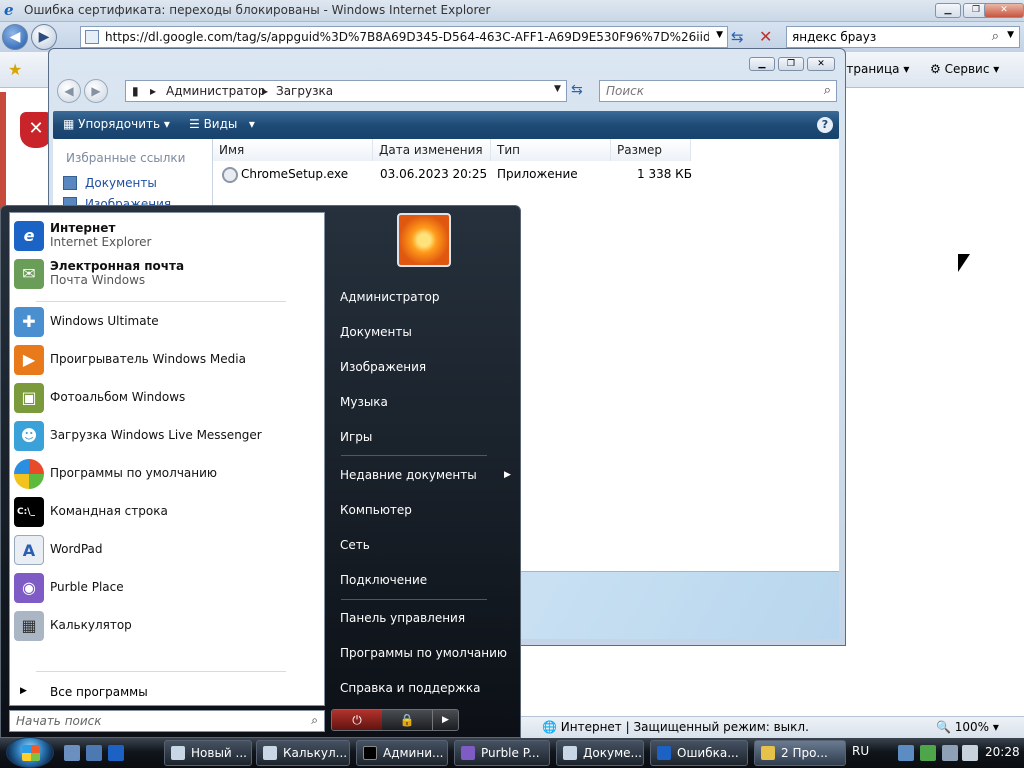 The image size is (1024, 768). What do you see at coordinates (625, 91) in the screenshot?
I see `explorer-search-input: Поиск` at bounding box center [625, 91].